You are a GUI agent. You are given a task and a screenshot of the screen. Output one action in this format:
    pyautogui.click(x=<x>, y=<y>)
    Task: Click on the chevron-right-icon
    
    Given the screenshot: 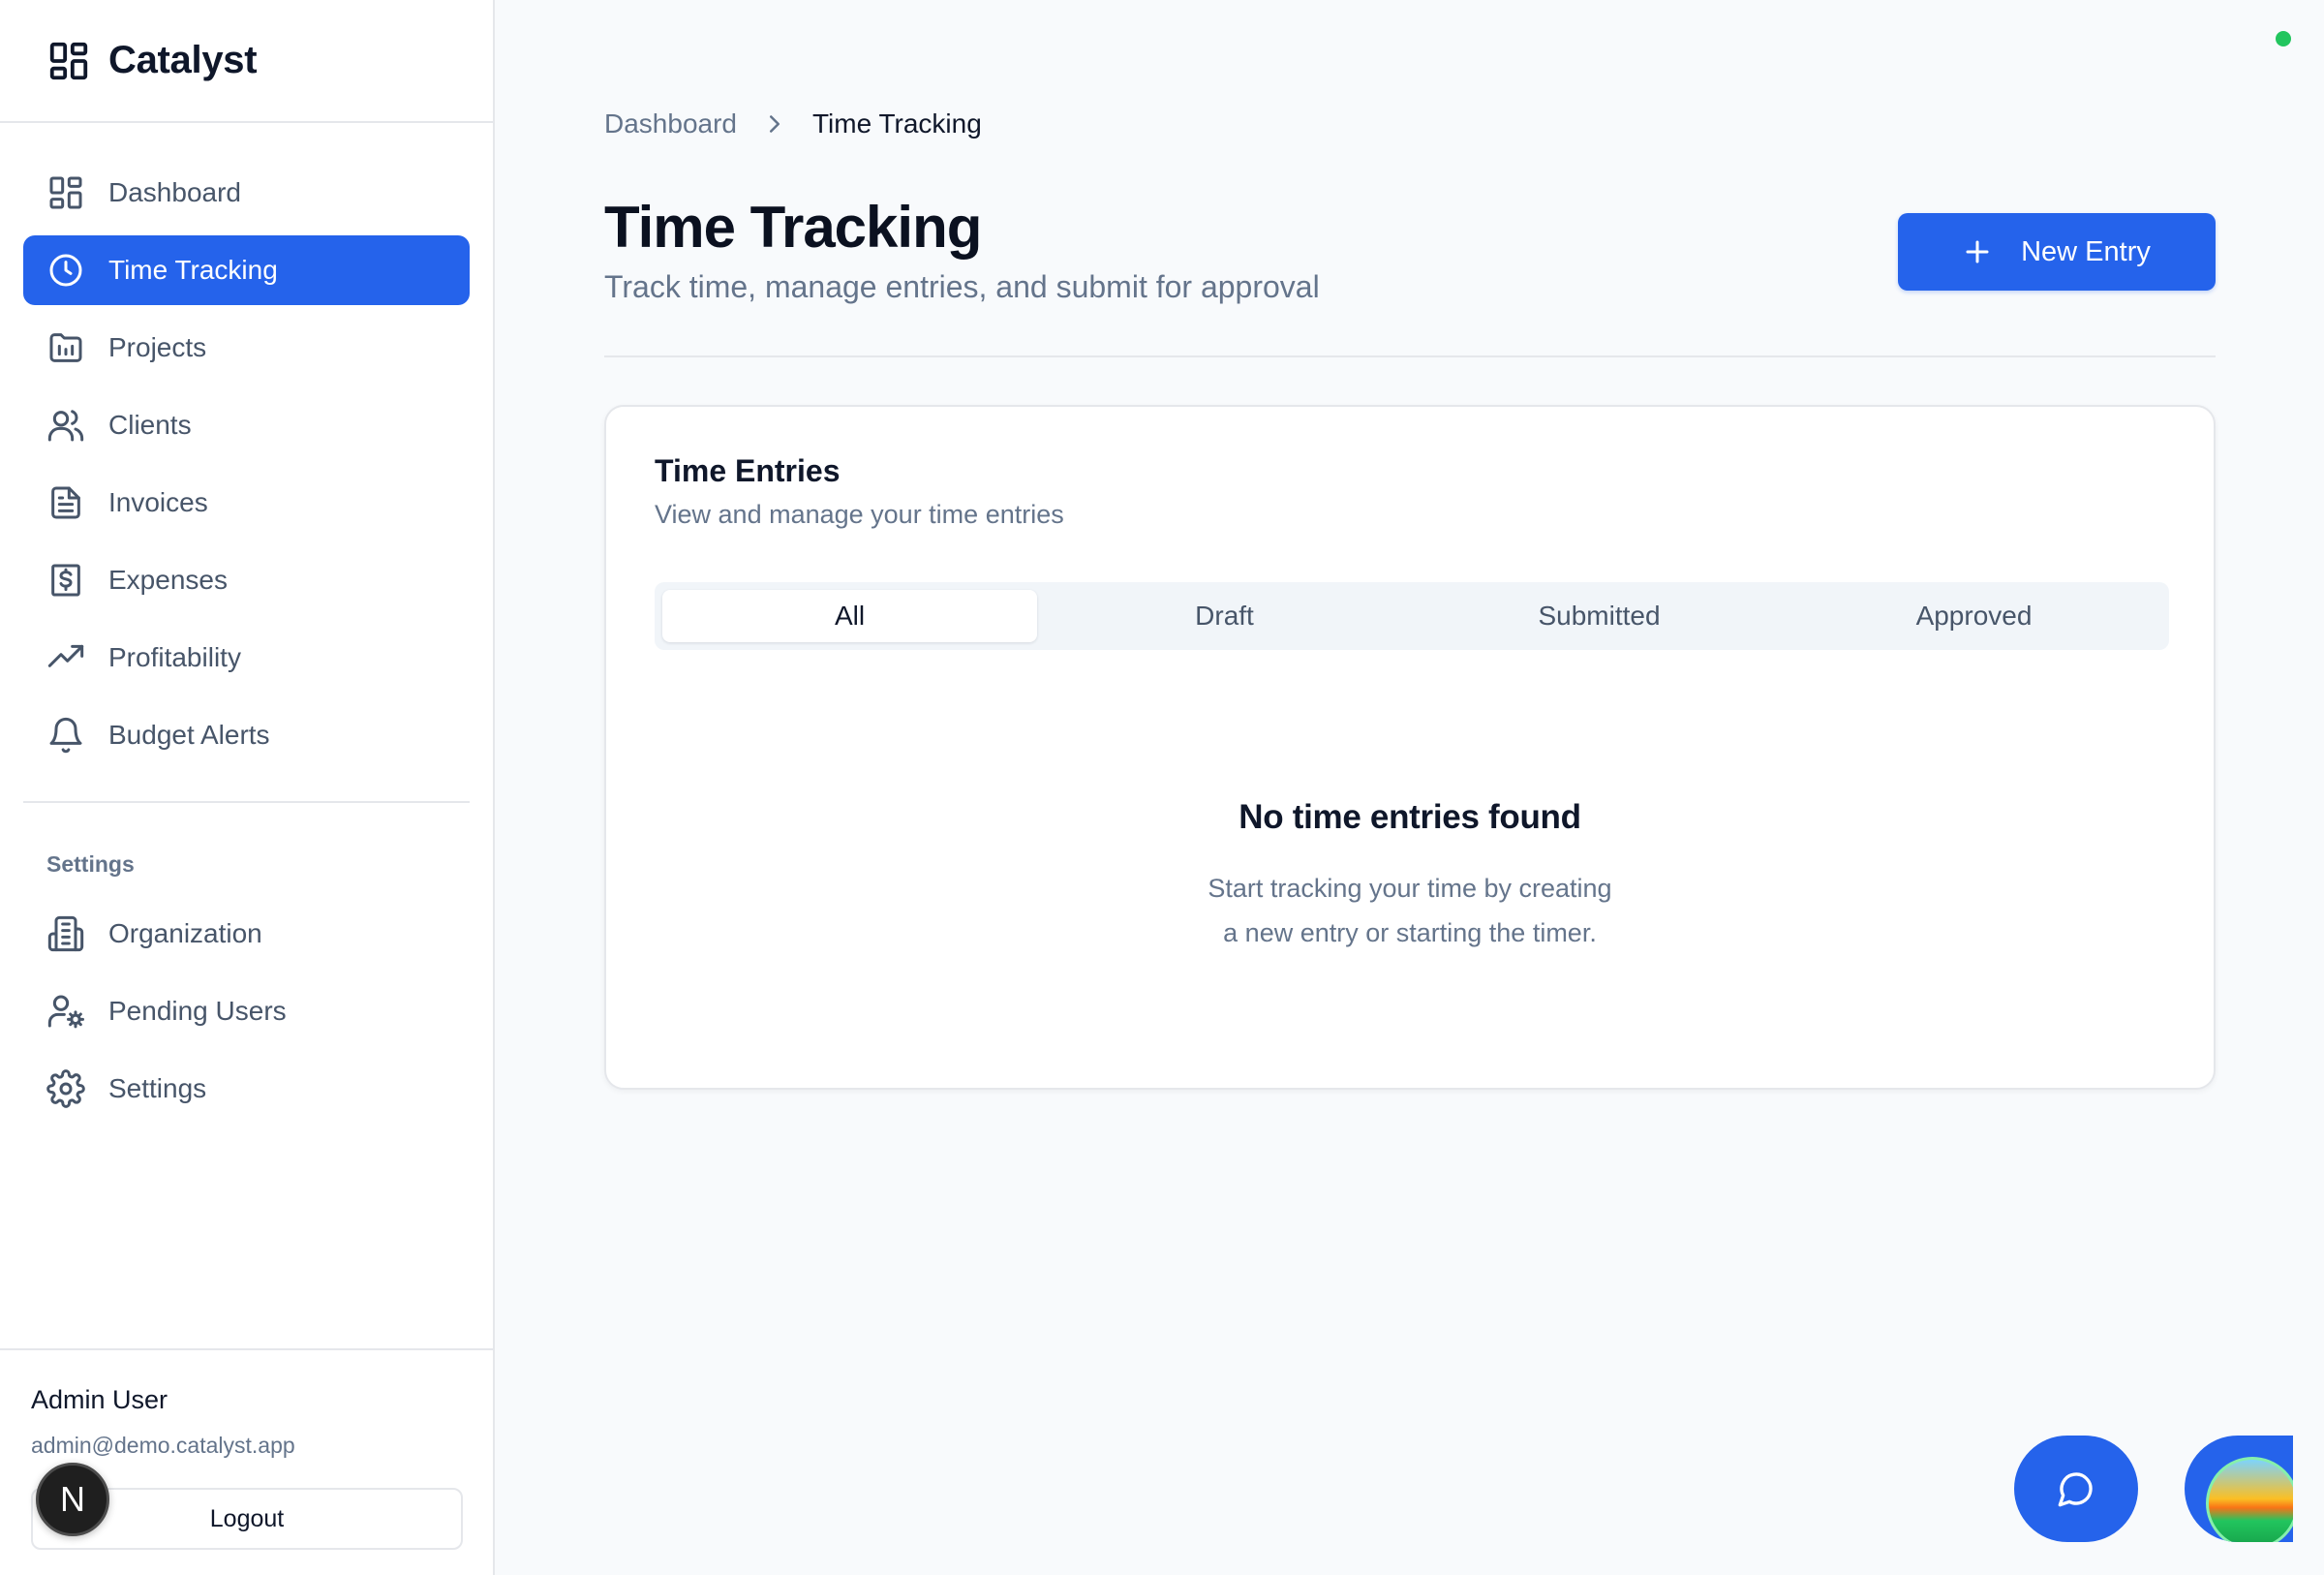 What is the action you would take?
    pyautogui.click(x=775, y=124)
    